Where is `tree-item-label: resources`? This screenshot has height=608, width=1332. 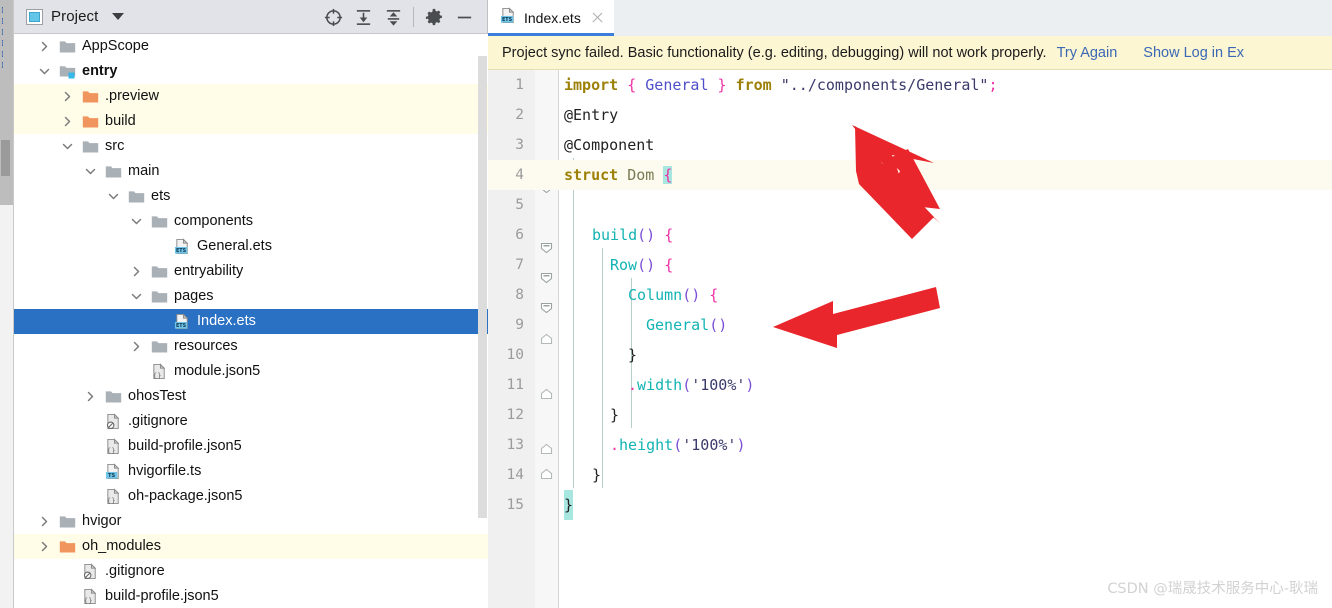
tree-item-label: resources is located at coordinates (206, 346).